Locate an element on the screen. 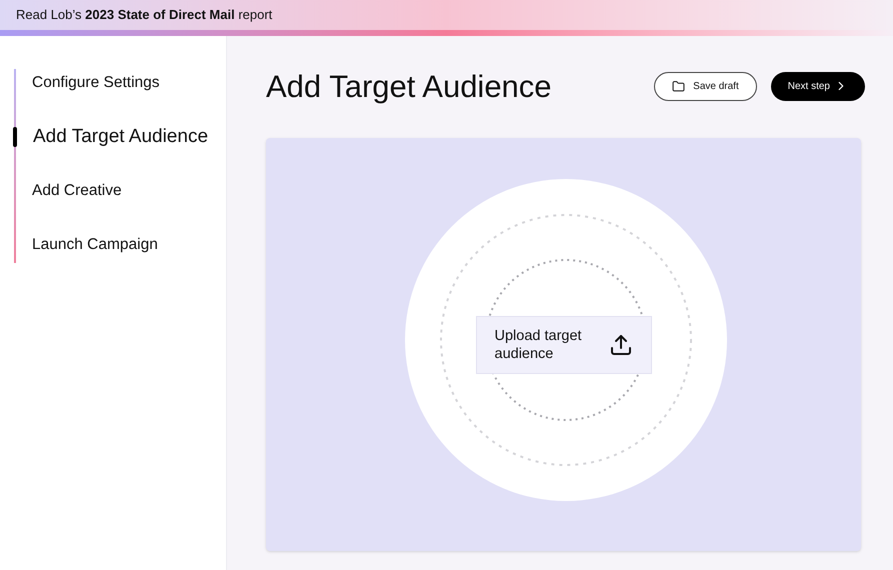  folder-icon is located at coordinates (679, 86).